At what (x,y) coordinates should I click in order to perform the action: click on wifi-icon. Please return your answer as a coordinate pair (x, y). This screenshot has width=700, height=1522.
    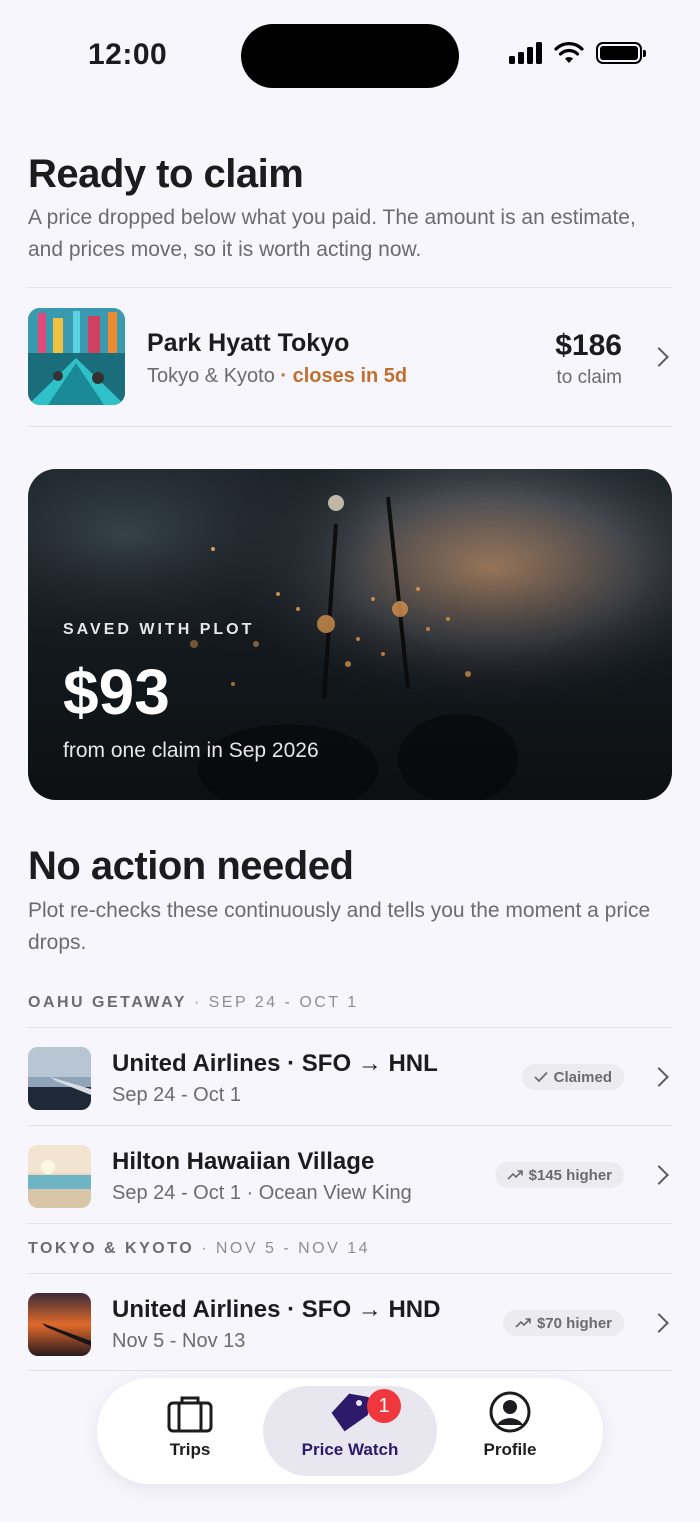
    Looking at the image, I should click on (569, 52).